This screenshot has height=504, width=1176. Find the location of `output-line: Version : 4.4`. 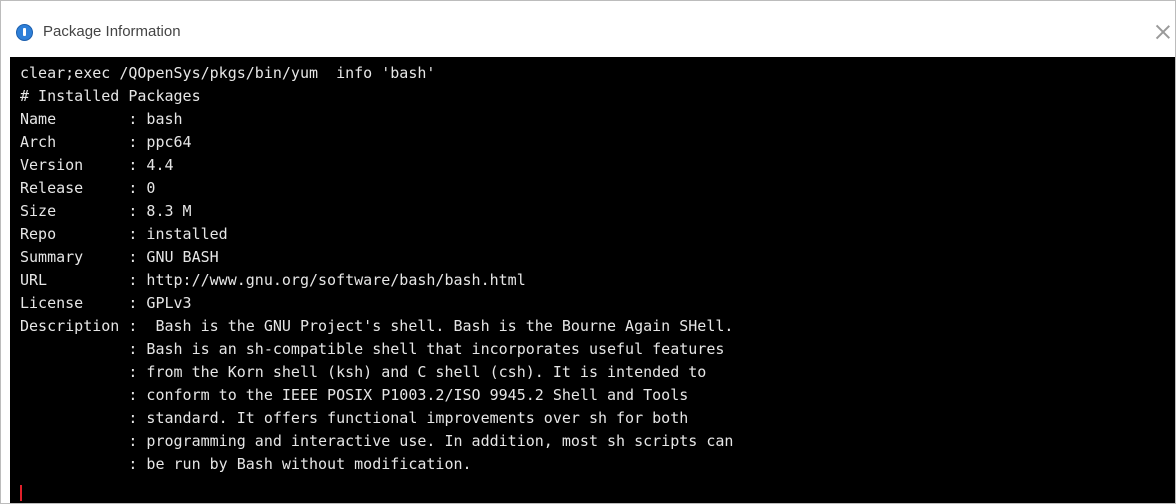

output-line: Version : 4.4 is located at coordinates (97, 165).